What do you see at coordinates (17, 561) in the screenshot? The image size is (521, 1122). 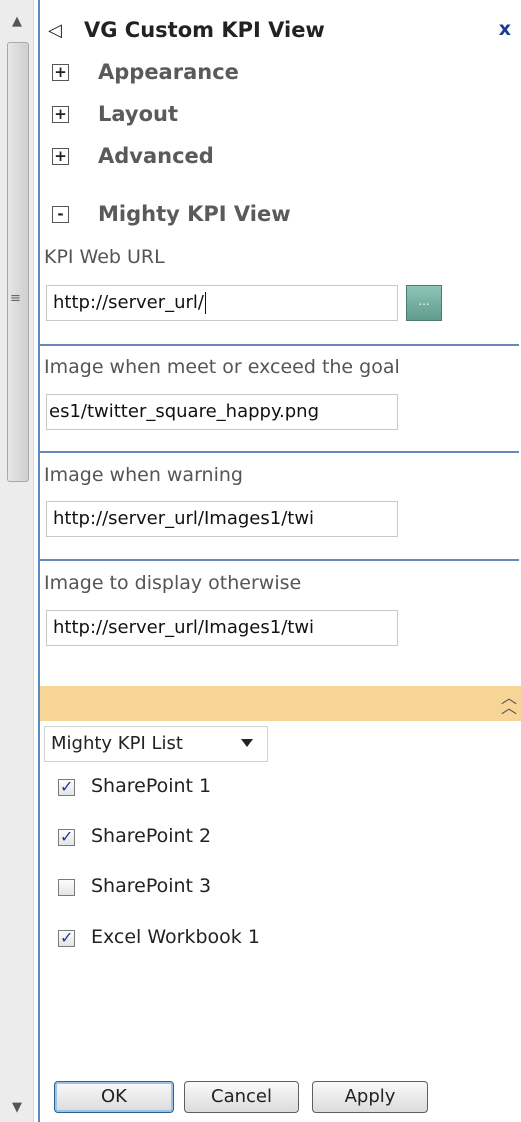 I see `vertical-scrollbar: ▲ ≡ ▼` at bounding box center [17, 561].